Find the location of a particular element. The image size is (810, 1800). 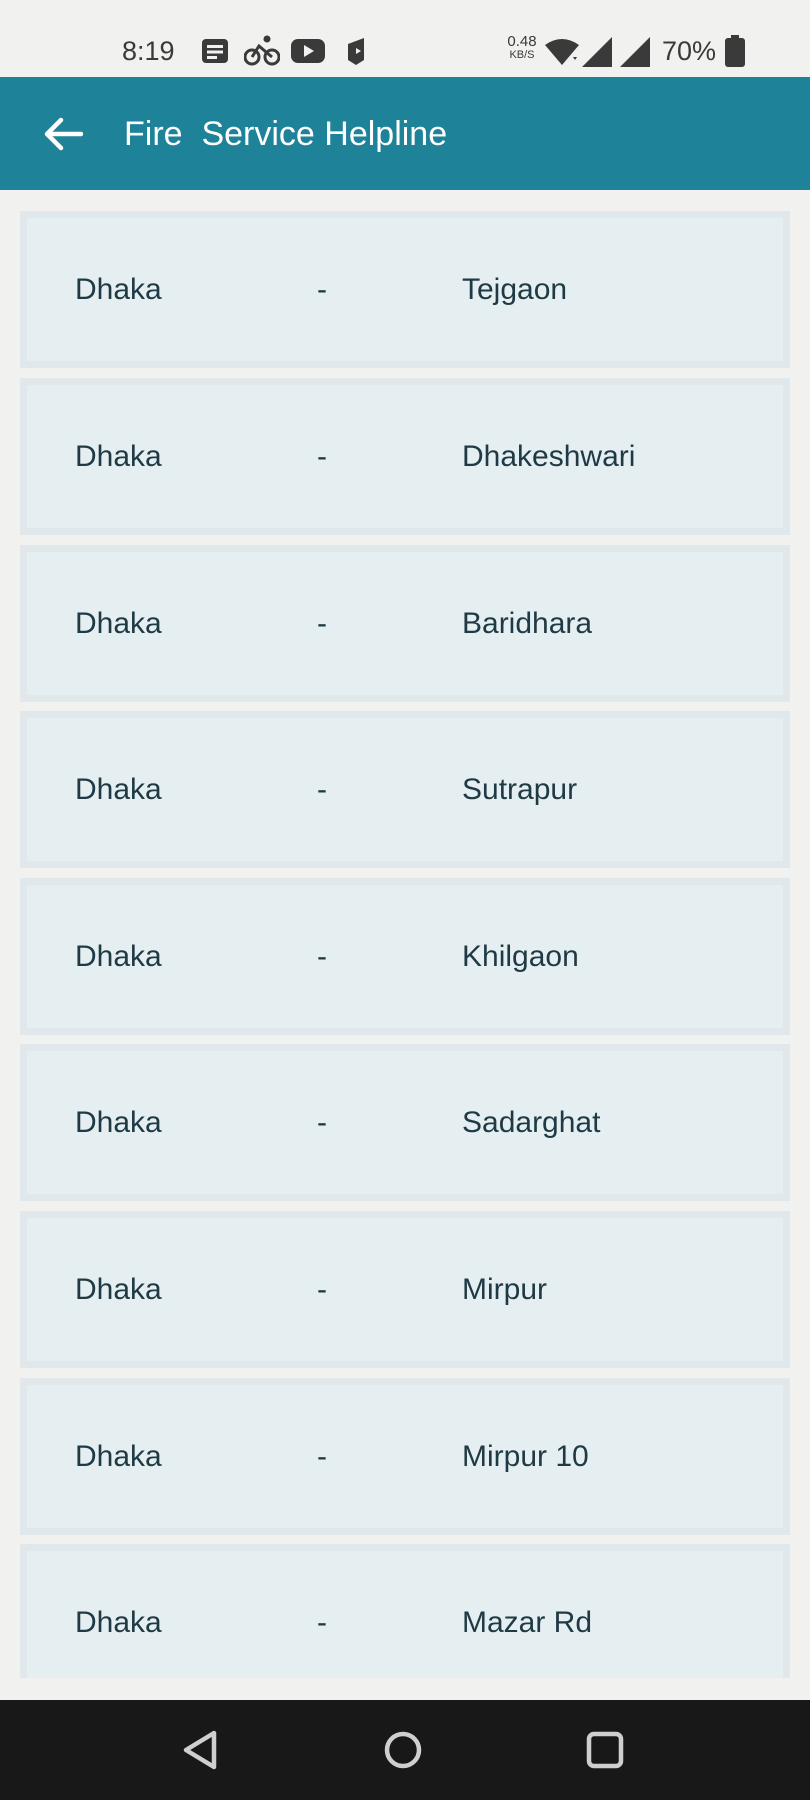

status-bar: 8:19 0.48 KB/S 70% is located at coordinates (405, 38).